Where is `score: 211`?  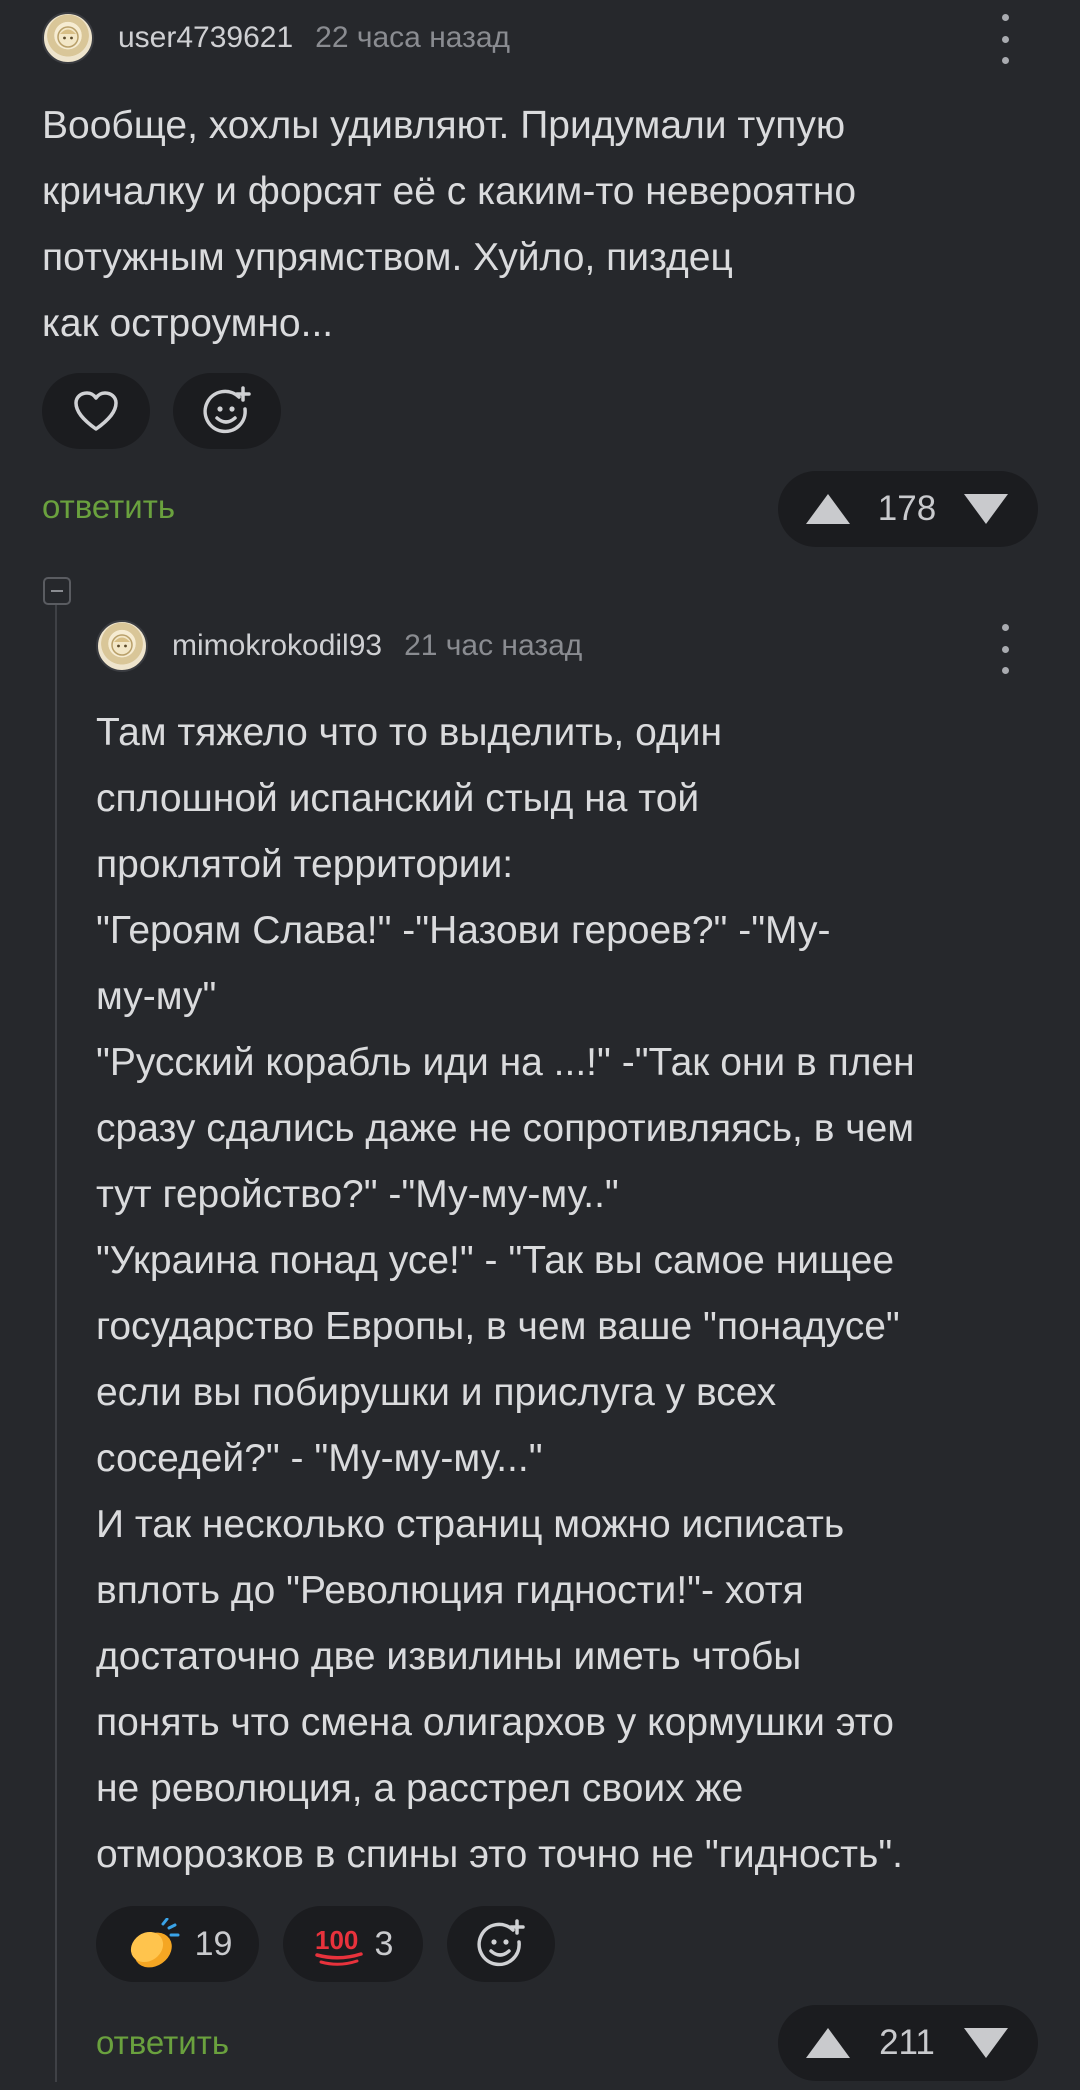 score: 211 is located at coordinates (907, 2042).